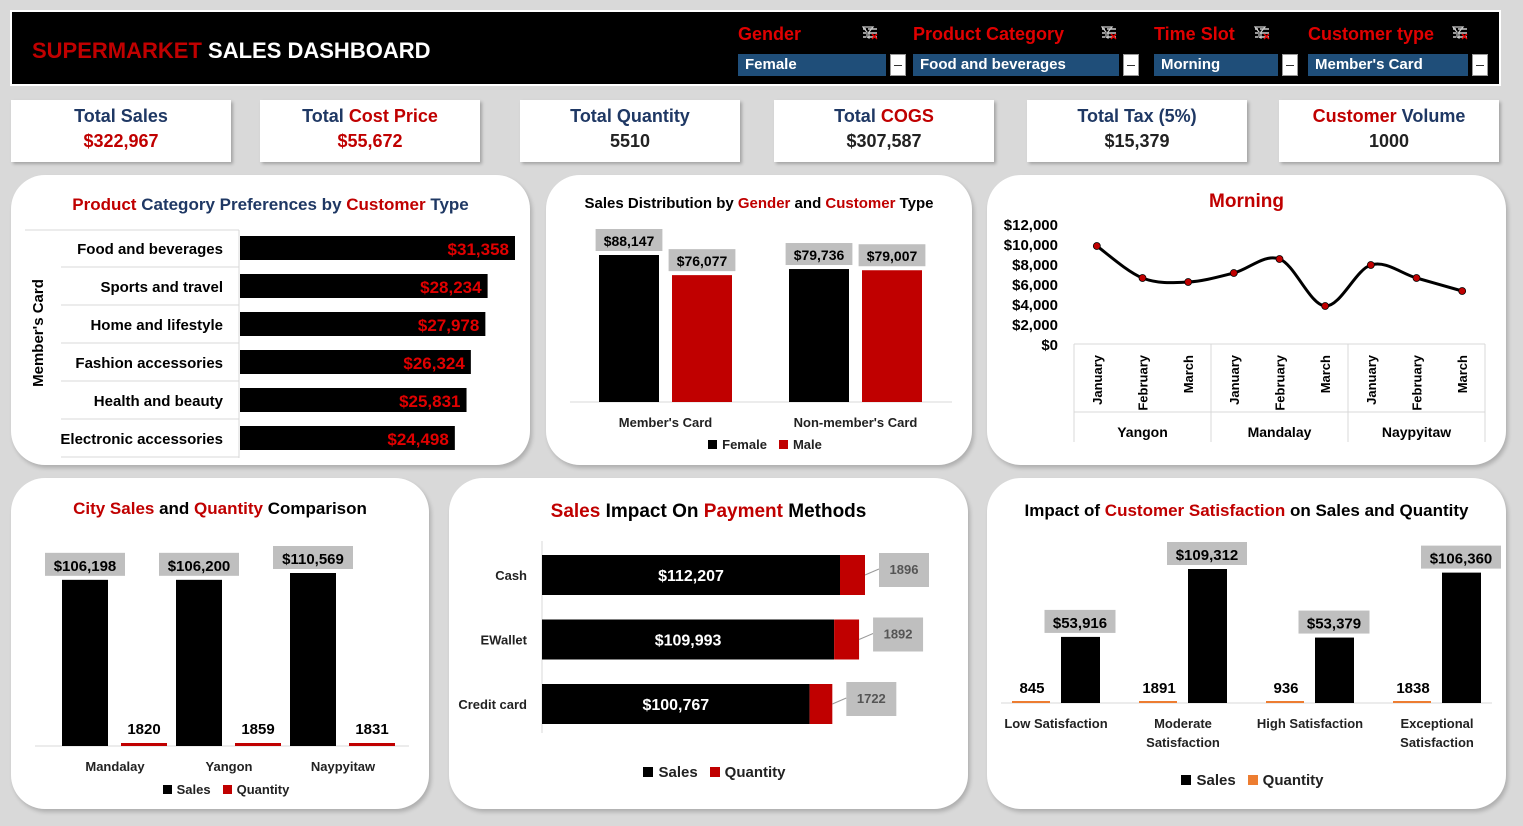 This screenshot has width=1523, height=826. What do you see at coordinates (839, 701) in the screenshot?
I see `leader-line` at bounding box center [839, 701].